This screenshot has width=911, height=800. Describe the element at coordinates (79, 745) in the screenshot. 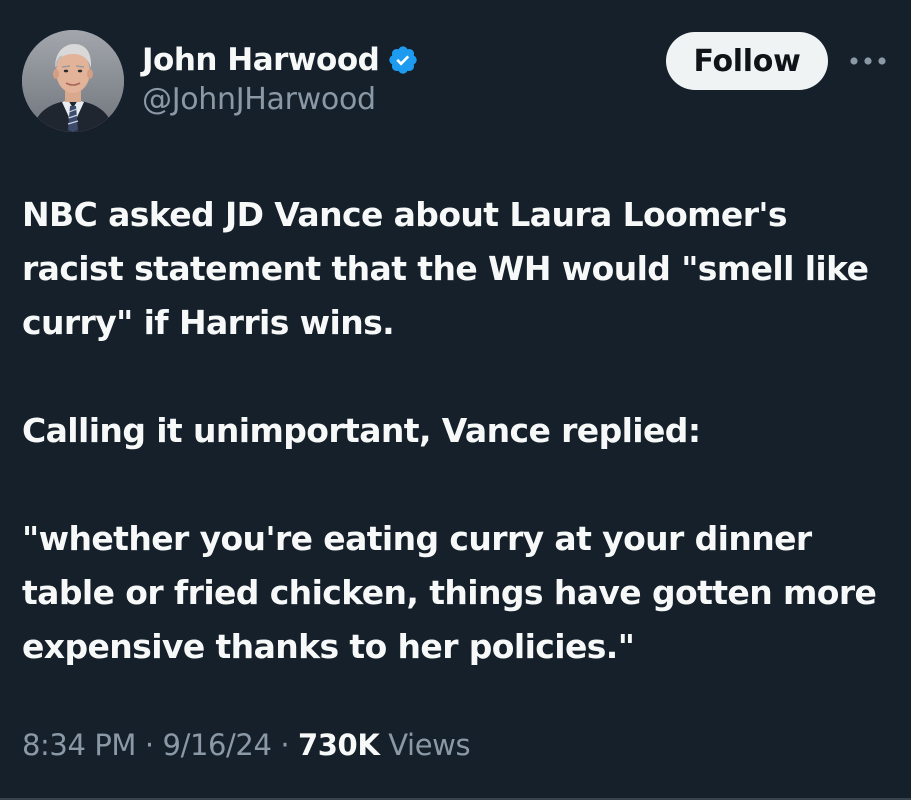

I see `tweet-time: 8:34 PM` at that location.